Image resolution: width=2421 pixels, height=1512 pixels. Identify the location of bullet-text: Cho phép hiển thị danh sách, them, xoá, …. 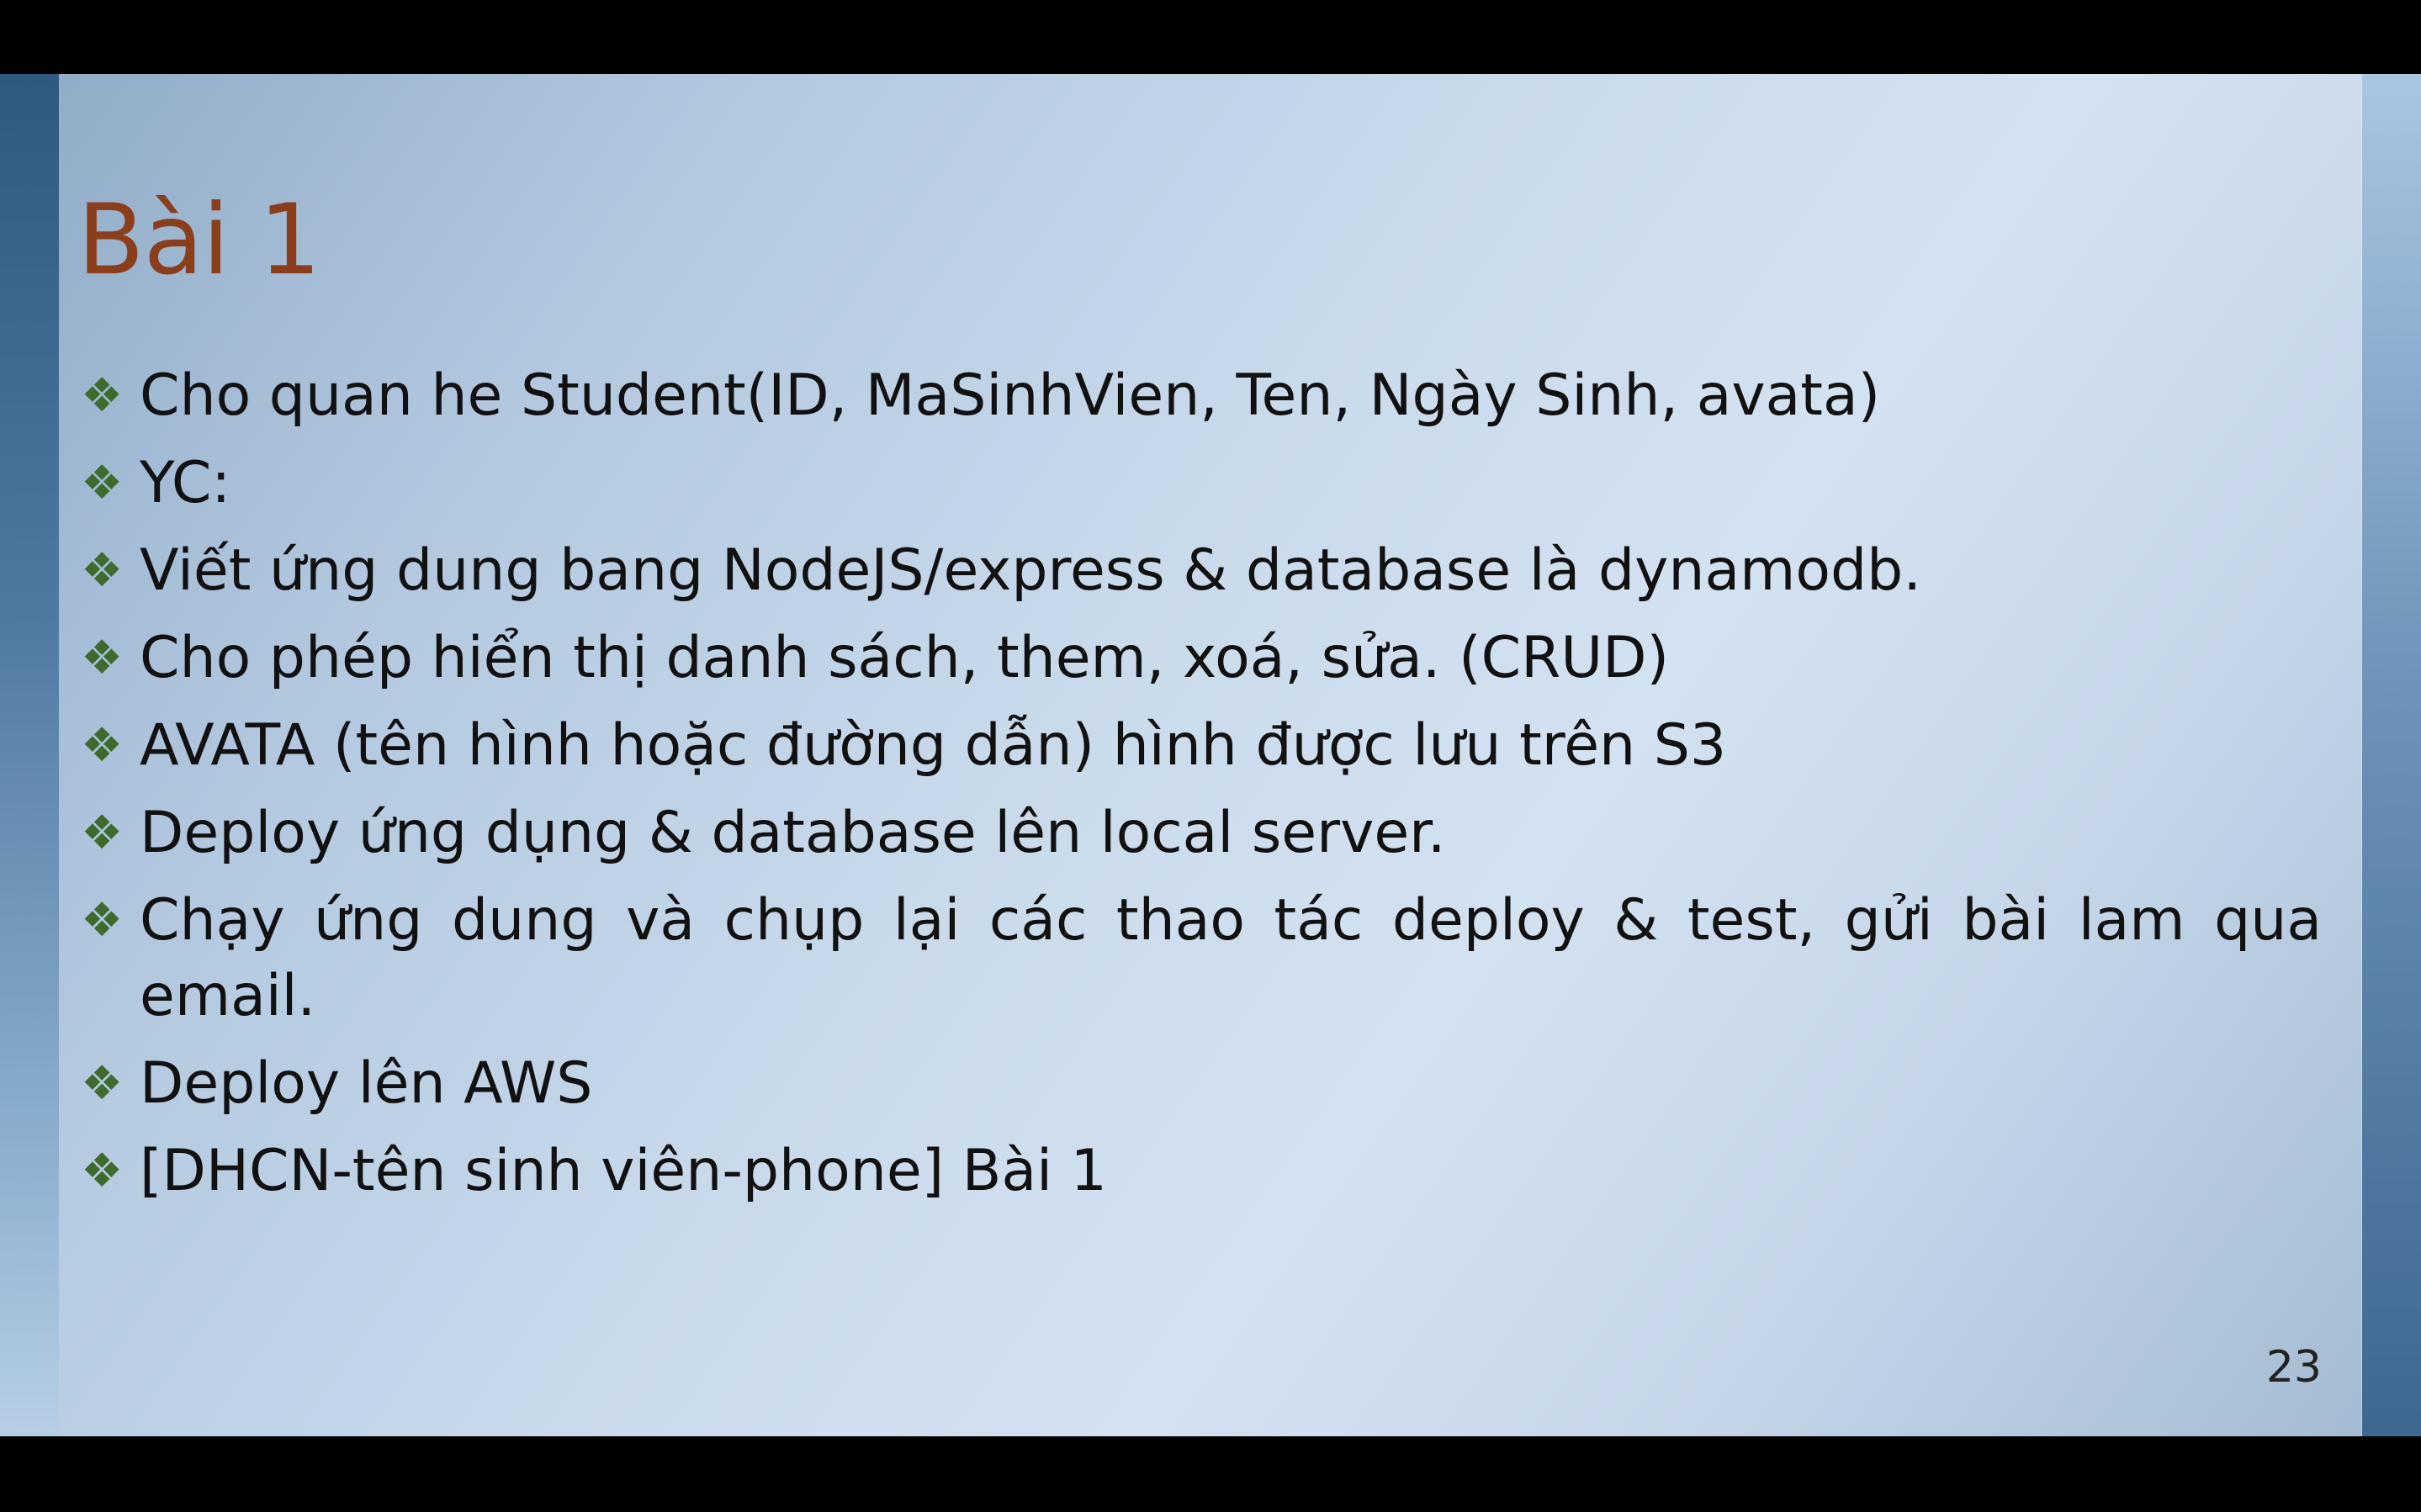
(905, 658).